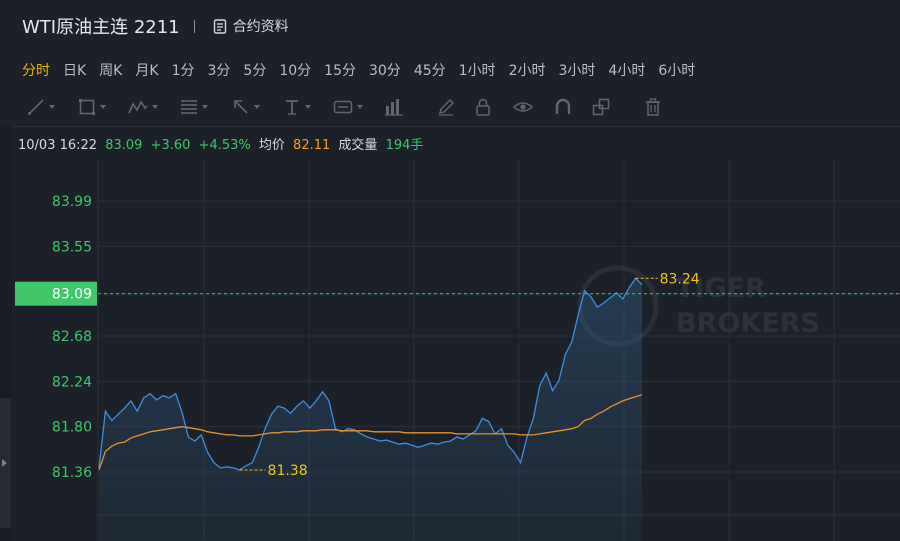 The height and width of the screenshot is (541, 900). I want to click on period-tab-0: 分时, so click(36, 70).